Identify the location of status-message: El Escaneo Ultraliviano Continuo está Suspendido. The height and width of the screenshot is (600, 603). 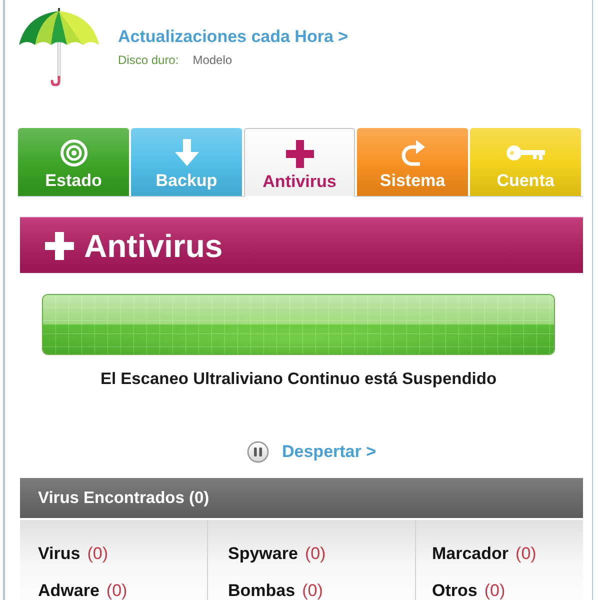
(298, 379).